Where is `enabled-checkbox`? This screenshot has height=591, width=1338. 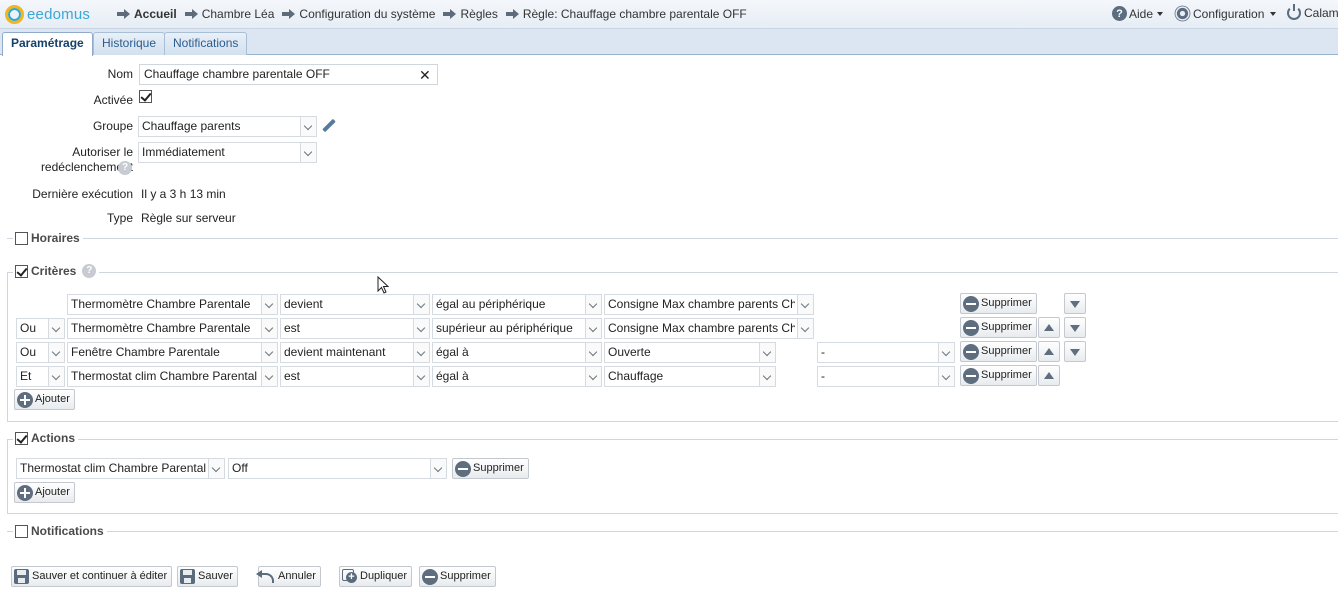
enabled-checkbox is located at coordinates (145, 96).